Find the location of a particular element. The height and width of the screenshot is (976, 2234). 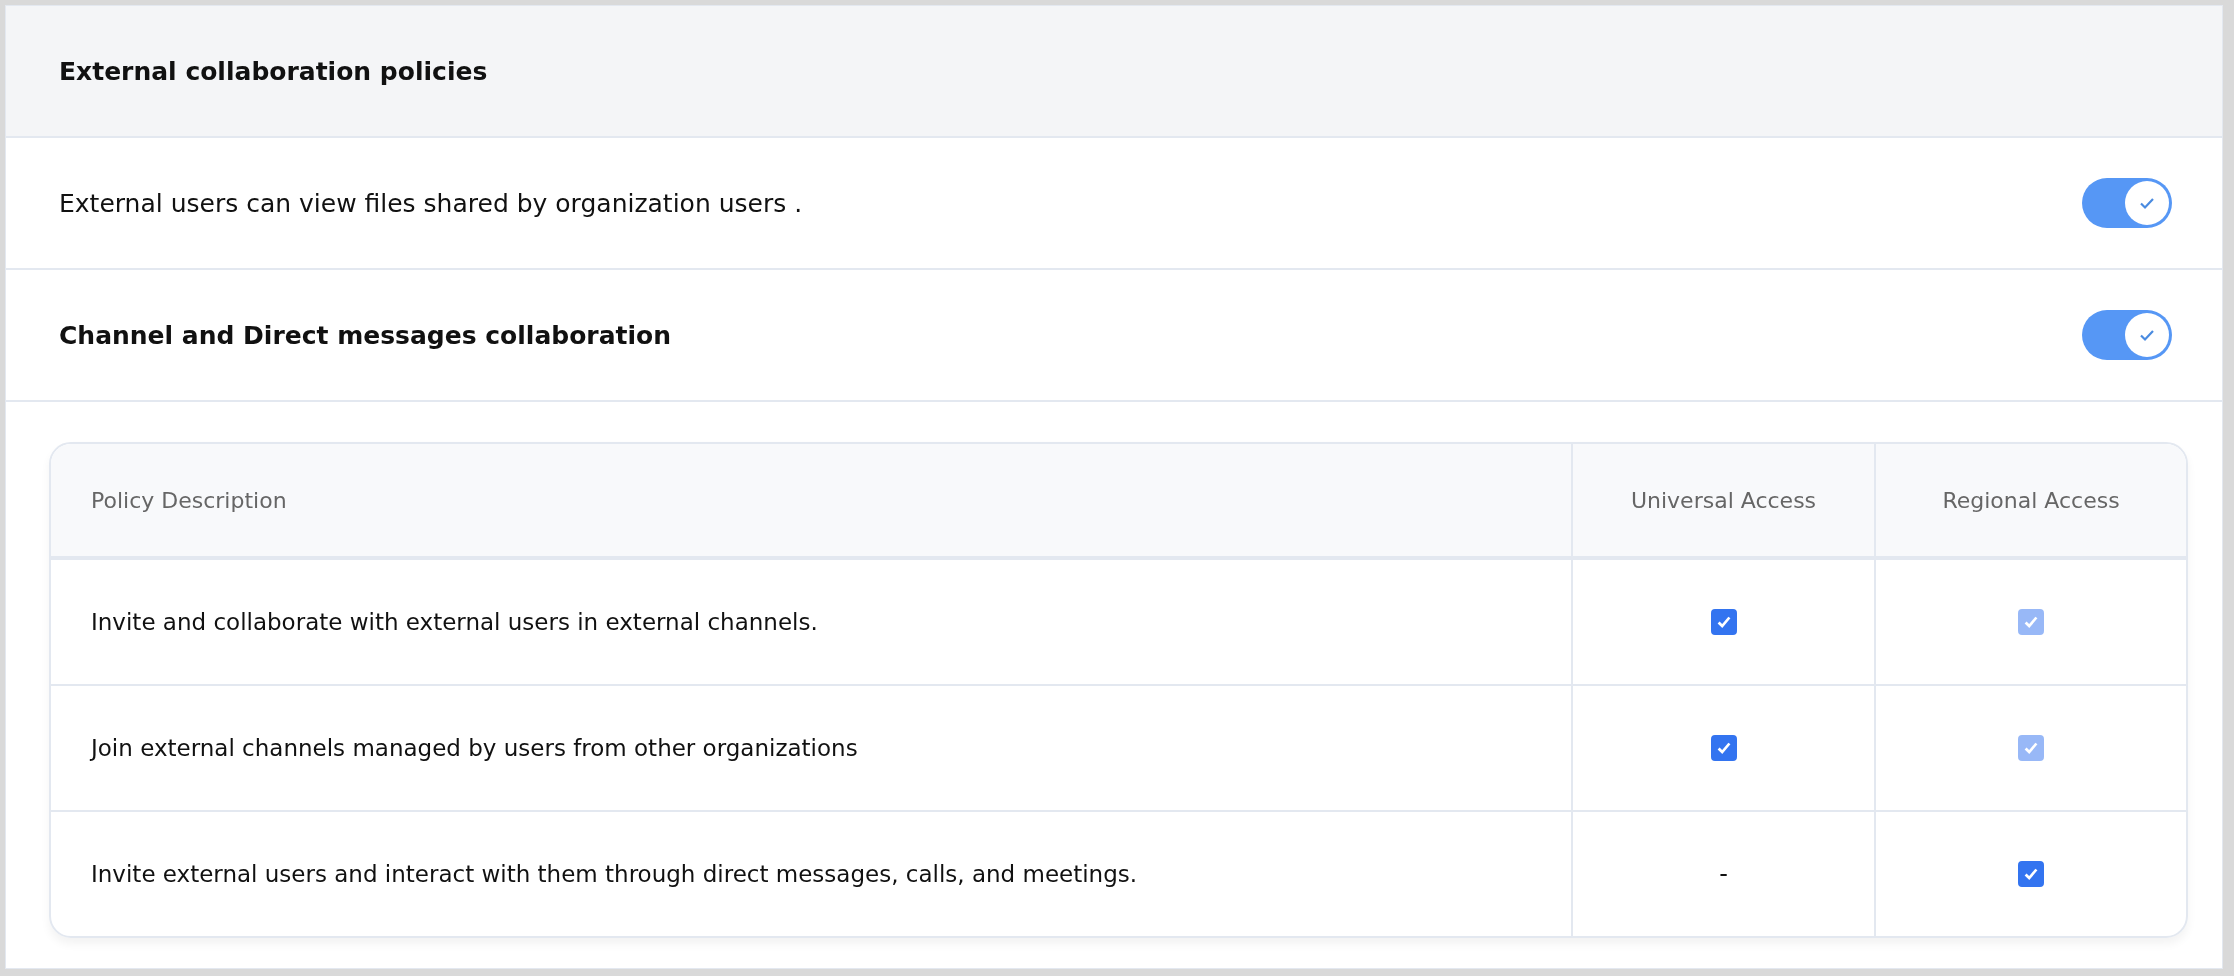

column-header: Regional Access is located at coordinates (2031, 500).